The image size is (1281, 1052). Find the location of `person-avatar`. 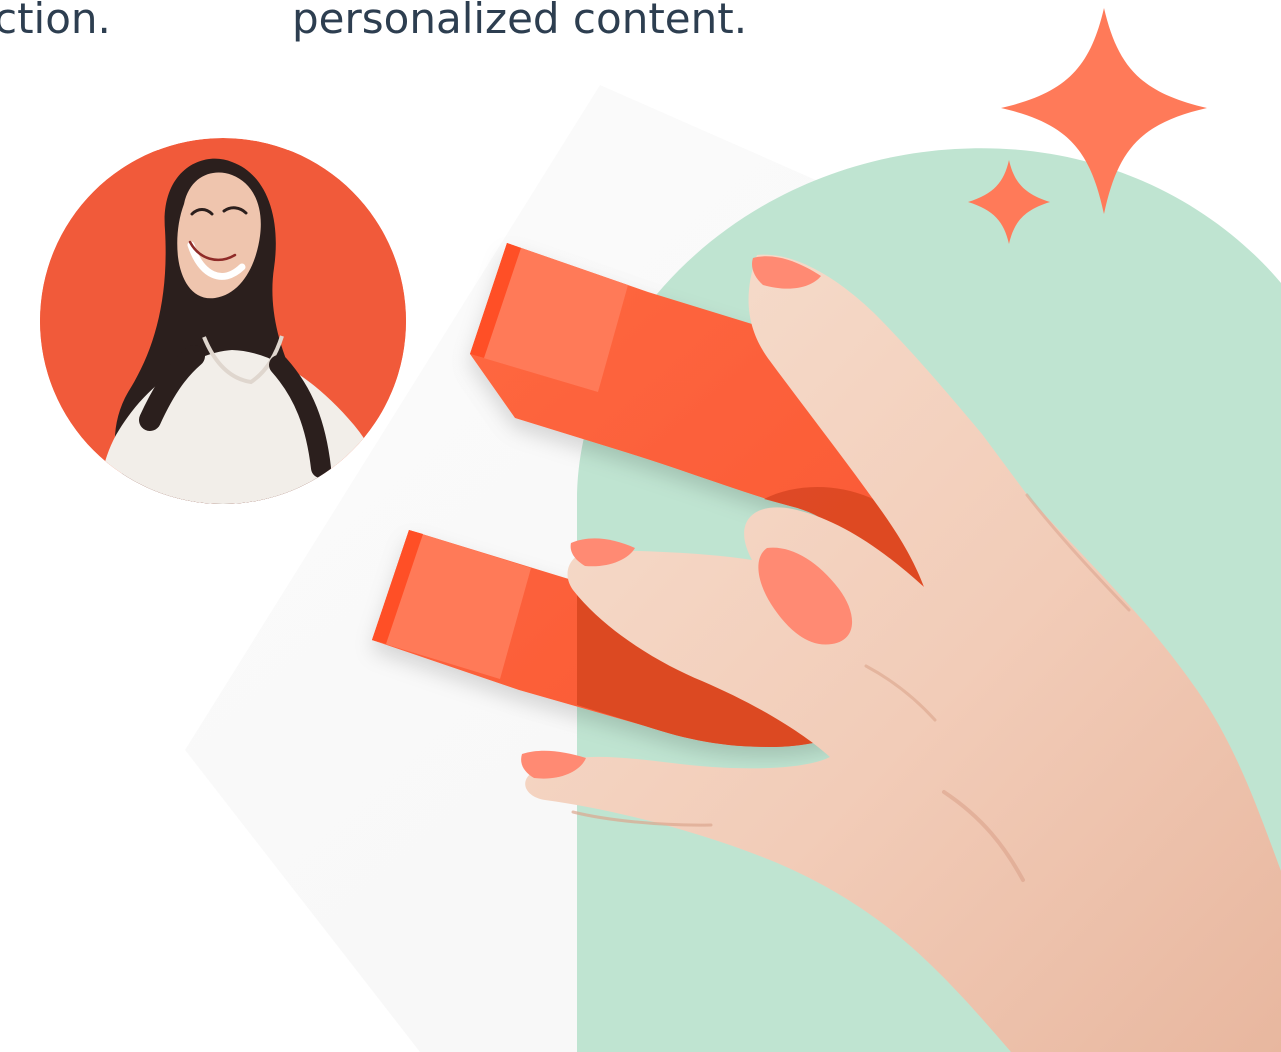

person-avatar is located at coordinates (223, 321).